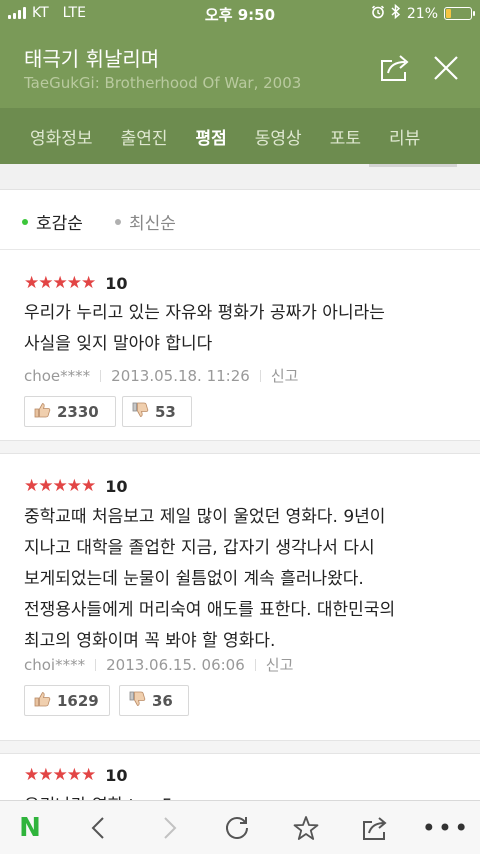  Describe the element at coordinates (78, 700) in the screenshot. I see `like-count: 1629` at that location.